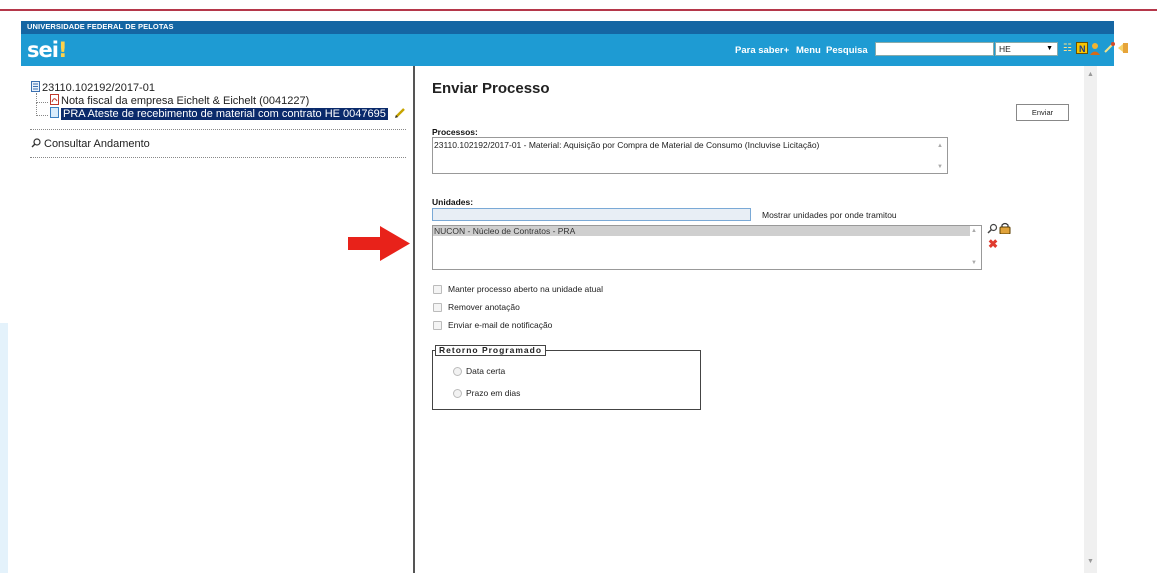  I want to click on remove-unit-icon: ✖, so click(993, 244).